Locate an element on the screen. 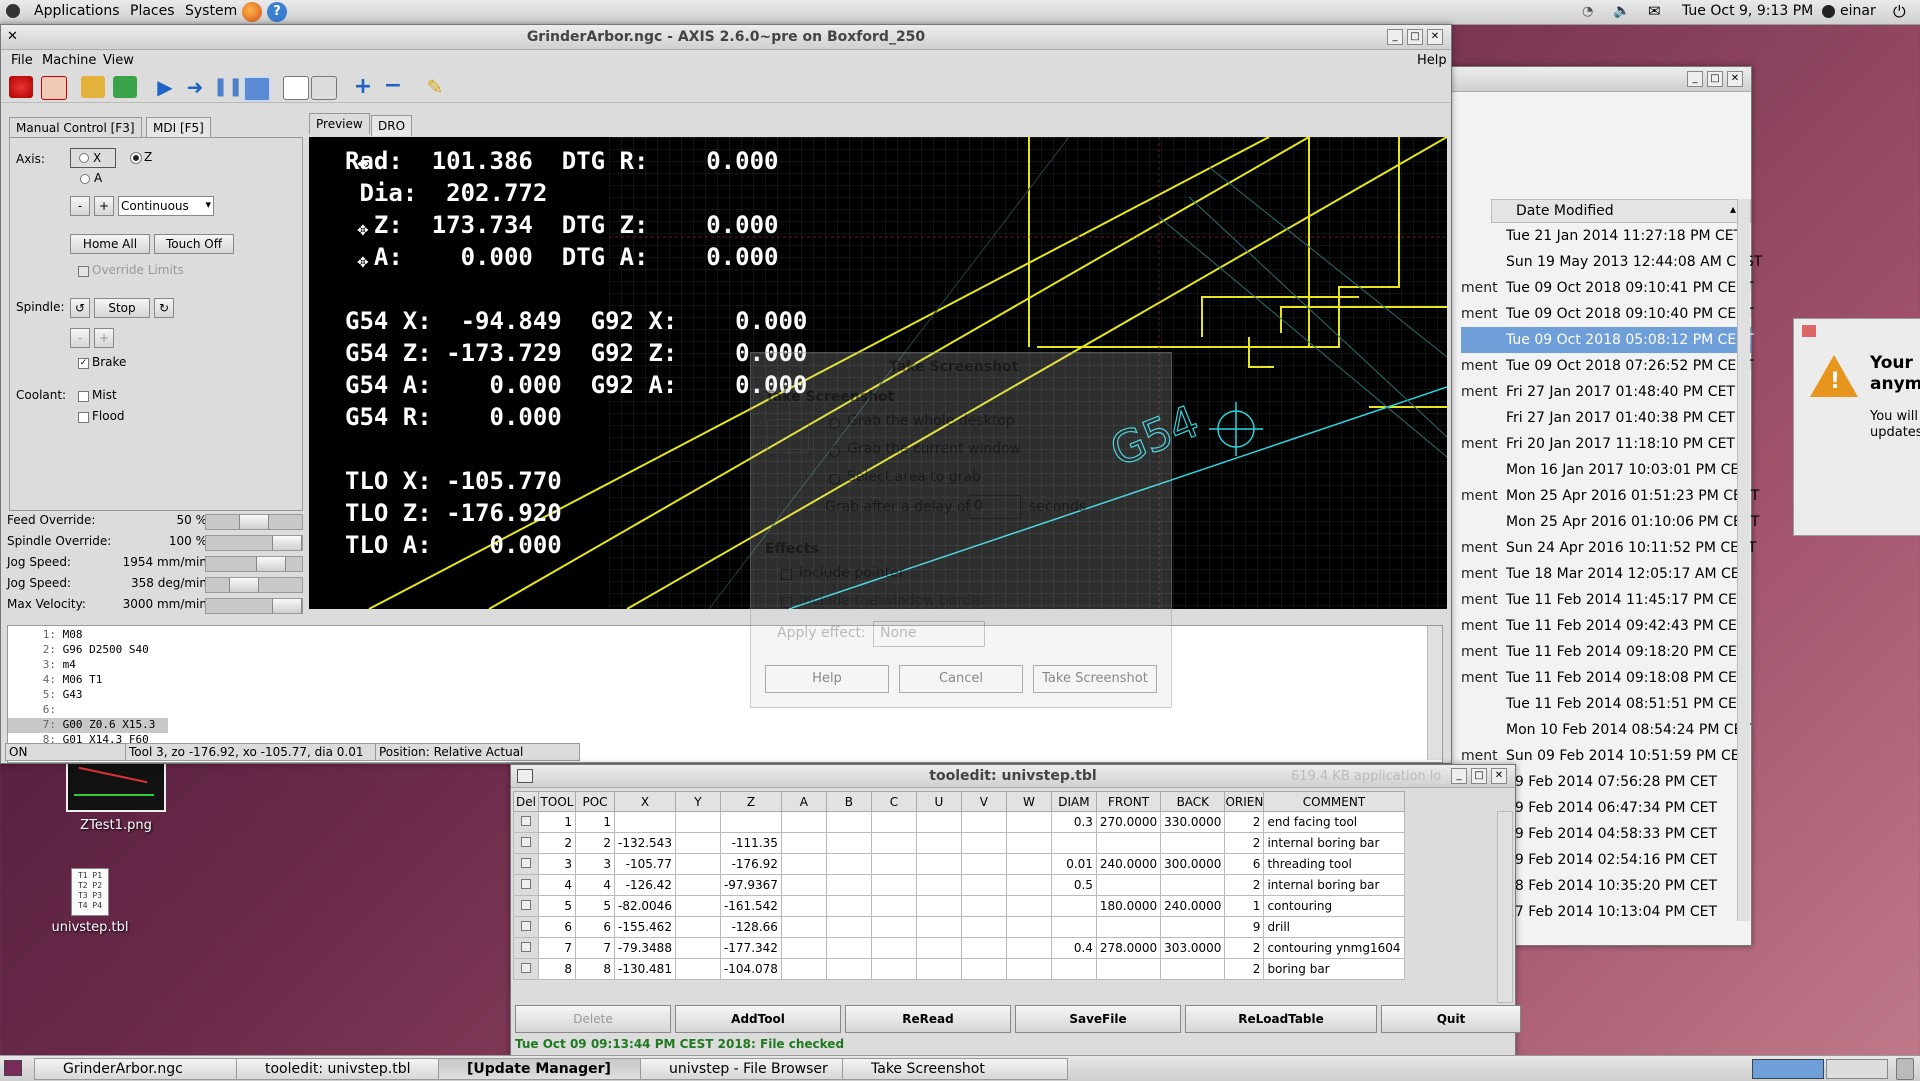 Image resolution: width=1920 pixels, height=1081 pixels. tool-cell: -111.35 is located at coordinates (750, 843).